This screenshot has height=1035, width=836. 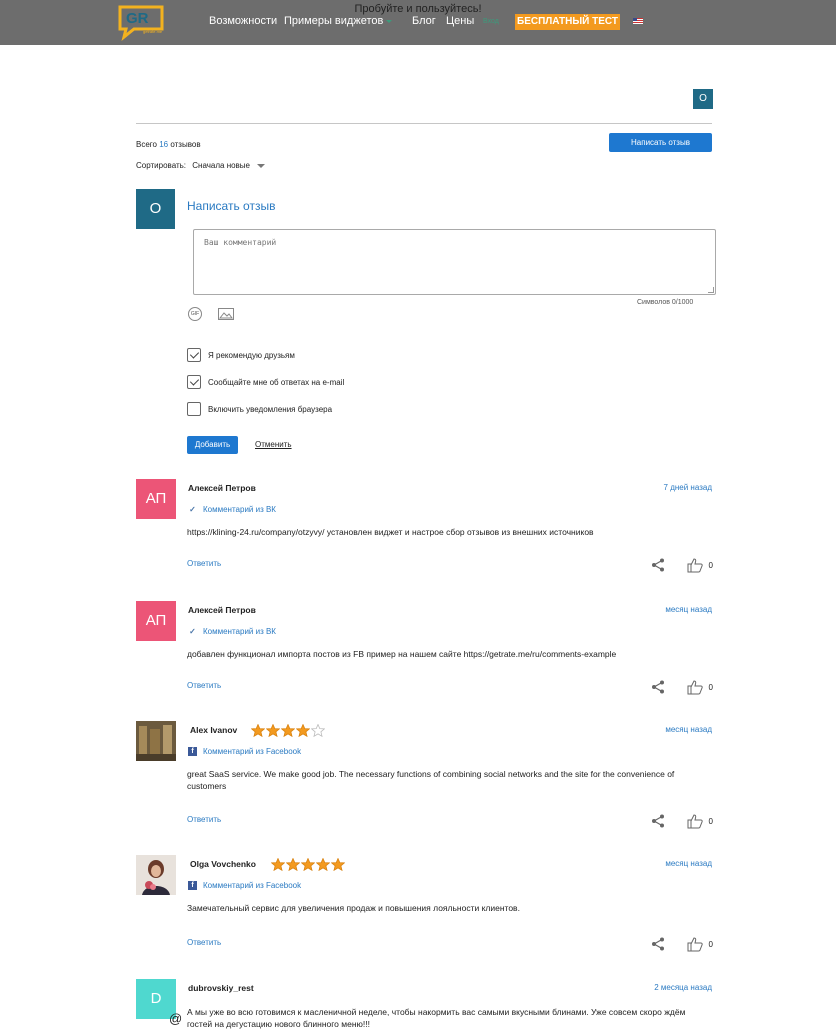 I want to click on comment-placeholder: Ваш комментарий, so click(x=240, y=242).